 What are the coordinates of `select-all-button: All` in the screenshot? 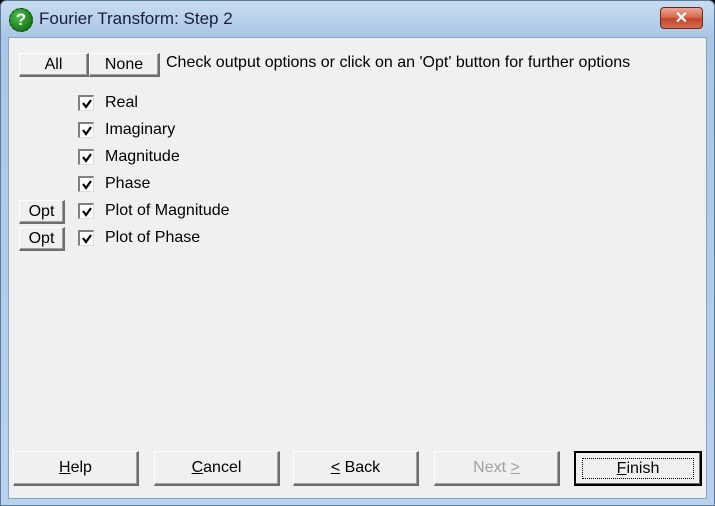 It's located at (54, 65).